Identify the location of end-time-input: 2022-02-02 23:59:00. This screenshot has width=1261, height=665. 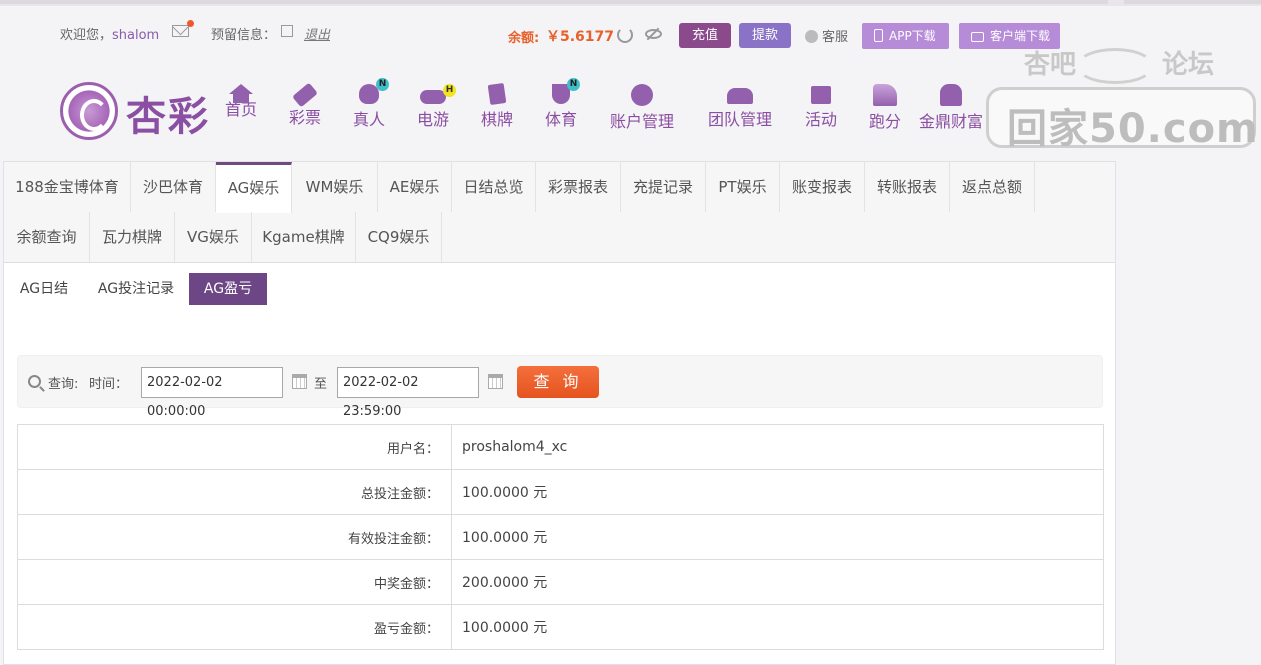
(408, 393).